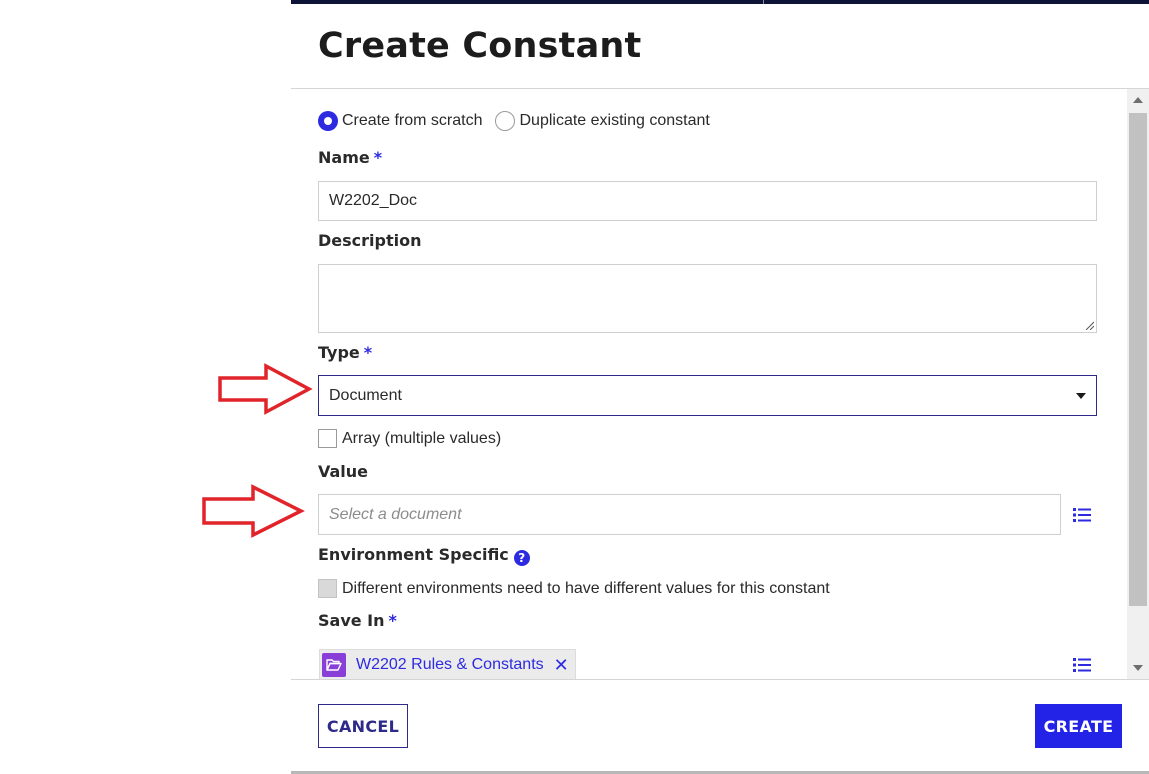 The height and width of the screenshot is (774, 1149). Describe the element at coordinates (1138, 359) in the screenshot. I see `scrollbar-thumb` at that location.